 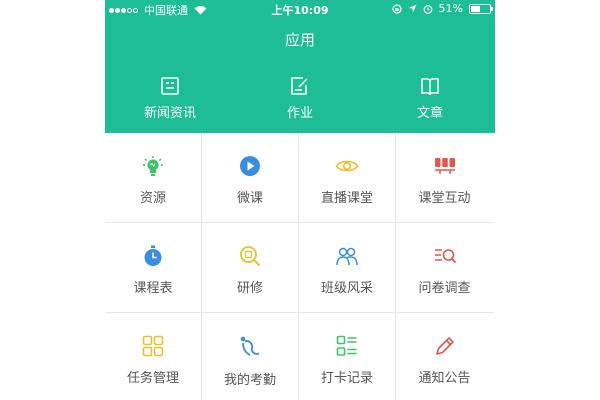 What do you see at coordinates (170, 86) in the screenshot?
I see `newspaper-icon` at bounding box center [170, 86].